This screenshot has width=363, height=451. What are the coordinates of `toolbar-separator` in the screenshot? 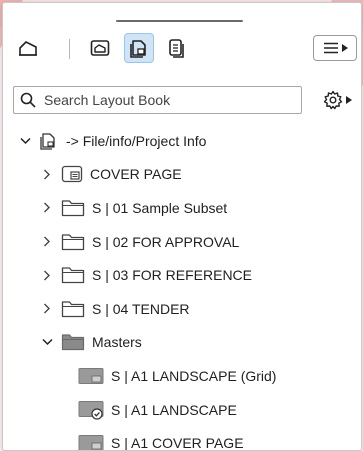 It's located at (69, 49).